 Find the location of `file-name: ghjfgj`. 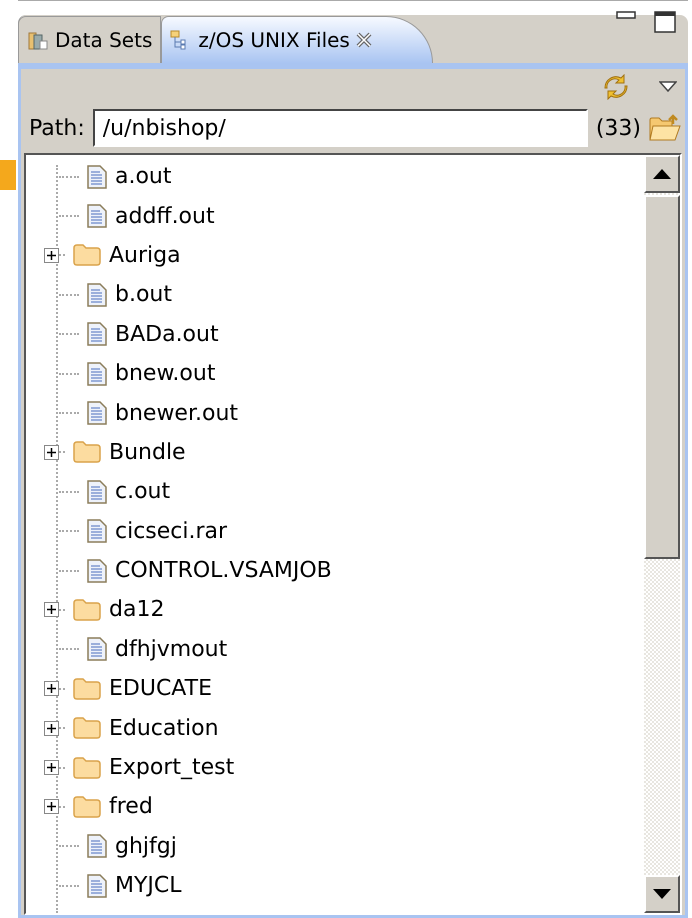

file-name: ghjfgj is located at coordinates (146, 846).